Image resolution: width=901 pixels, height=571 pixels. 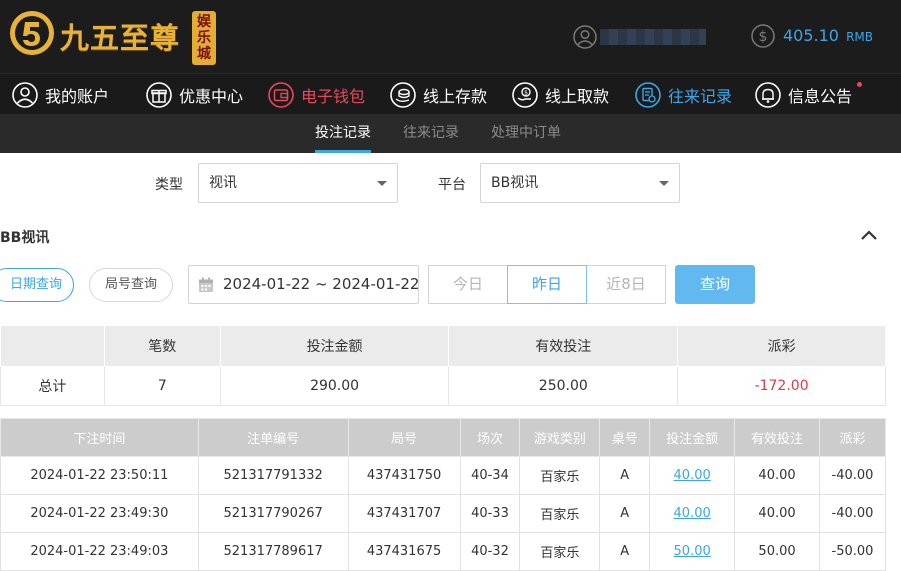 I want to click on quick-today-button: 今日, so click(x=468, y=284).